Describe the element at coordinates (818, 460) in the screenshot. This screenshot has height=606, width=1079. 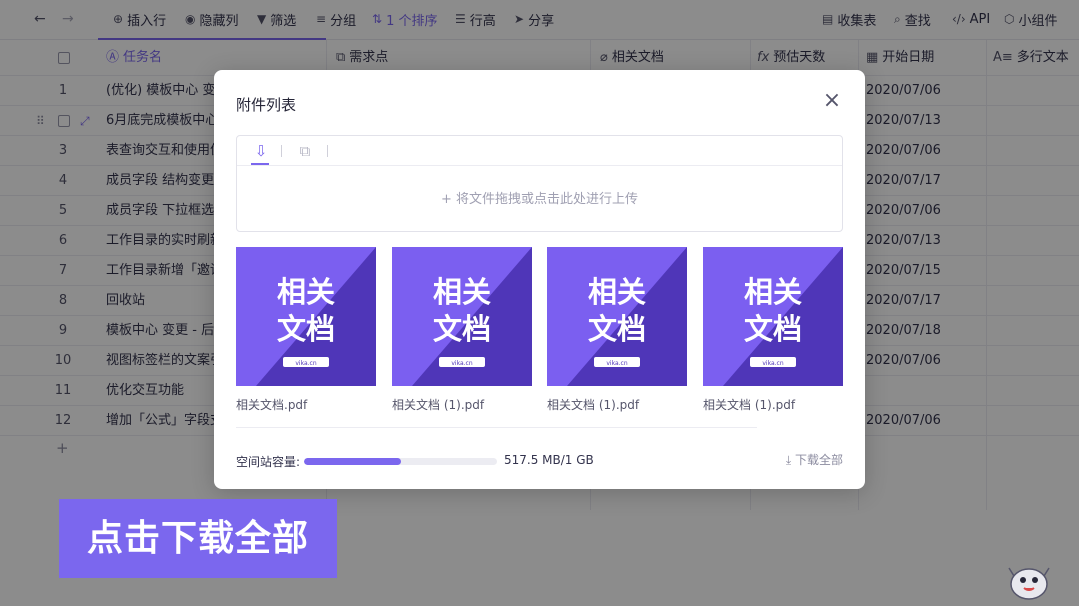
I see `download-all-label: 下载全部` at that location.